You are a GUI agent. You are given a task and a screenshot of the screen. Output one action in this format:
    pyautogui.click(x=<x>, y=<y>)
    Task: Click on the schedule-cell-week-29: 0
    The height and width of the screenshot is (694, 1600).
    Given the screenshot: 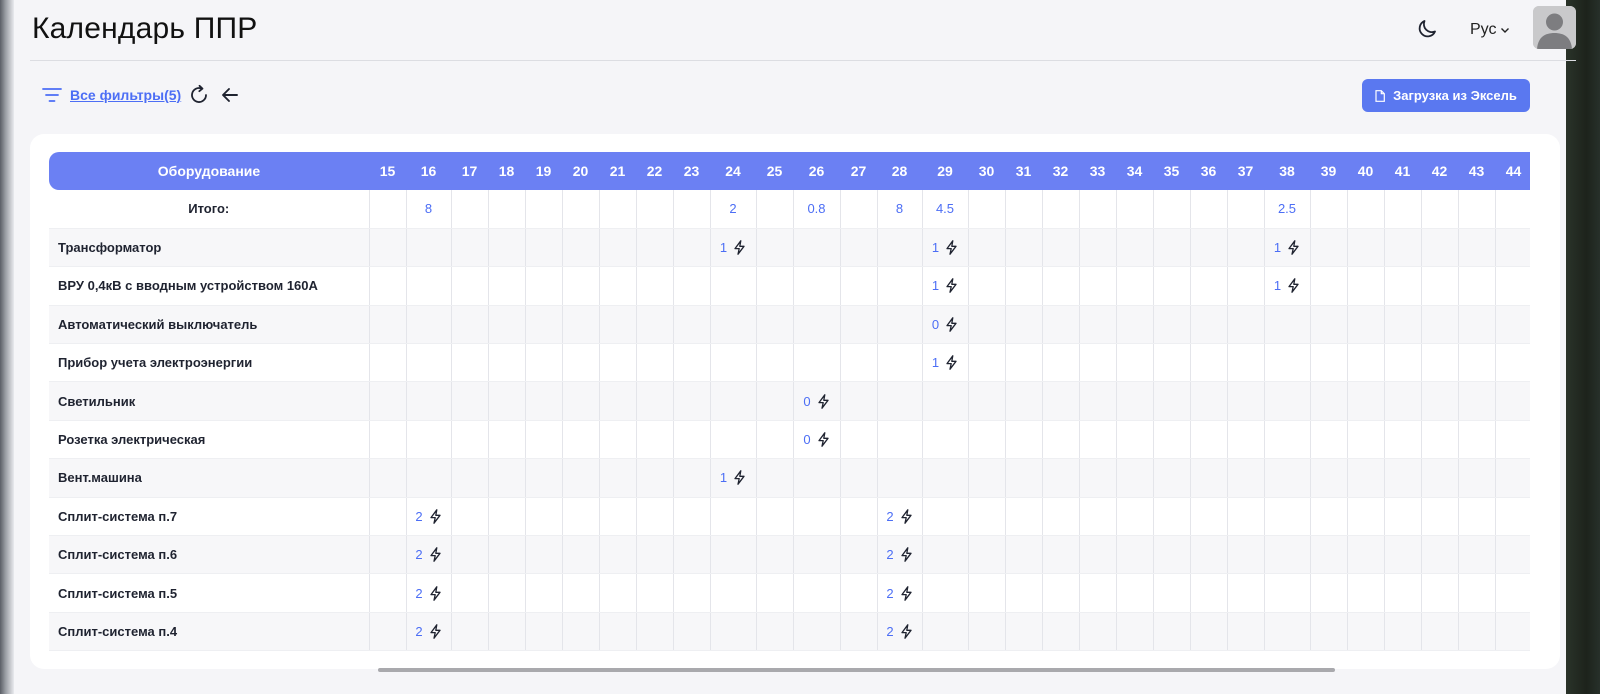 What is the action you would take?
    pyautogui.click(x=944, y=325)
    